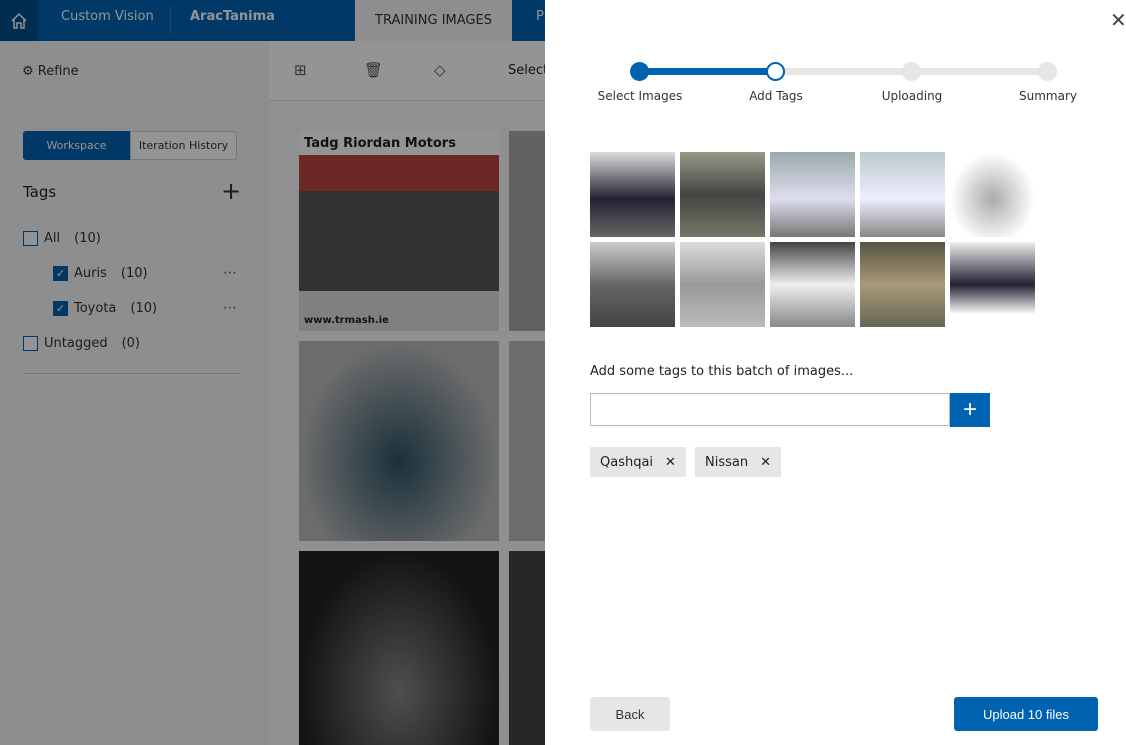 The width and height of the screenshot is (1126, 745). Describe the element at coordinates (630, 714) in the screenshot. I see `back-button: Back` at that location.